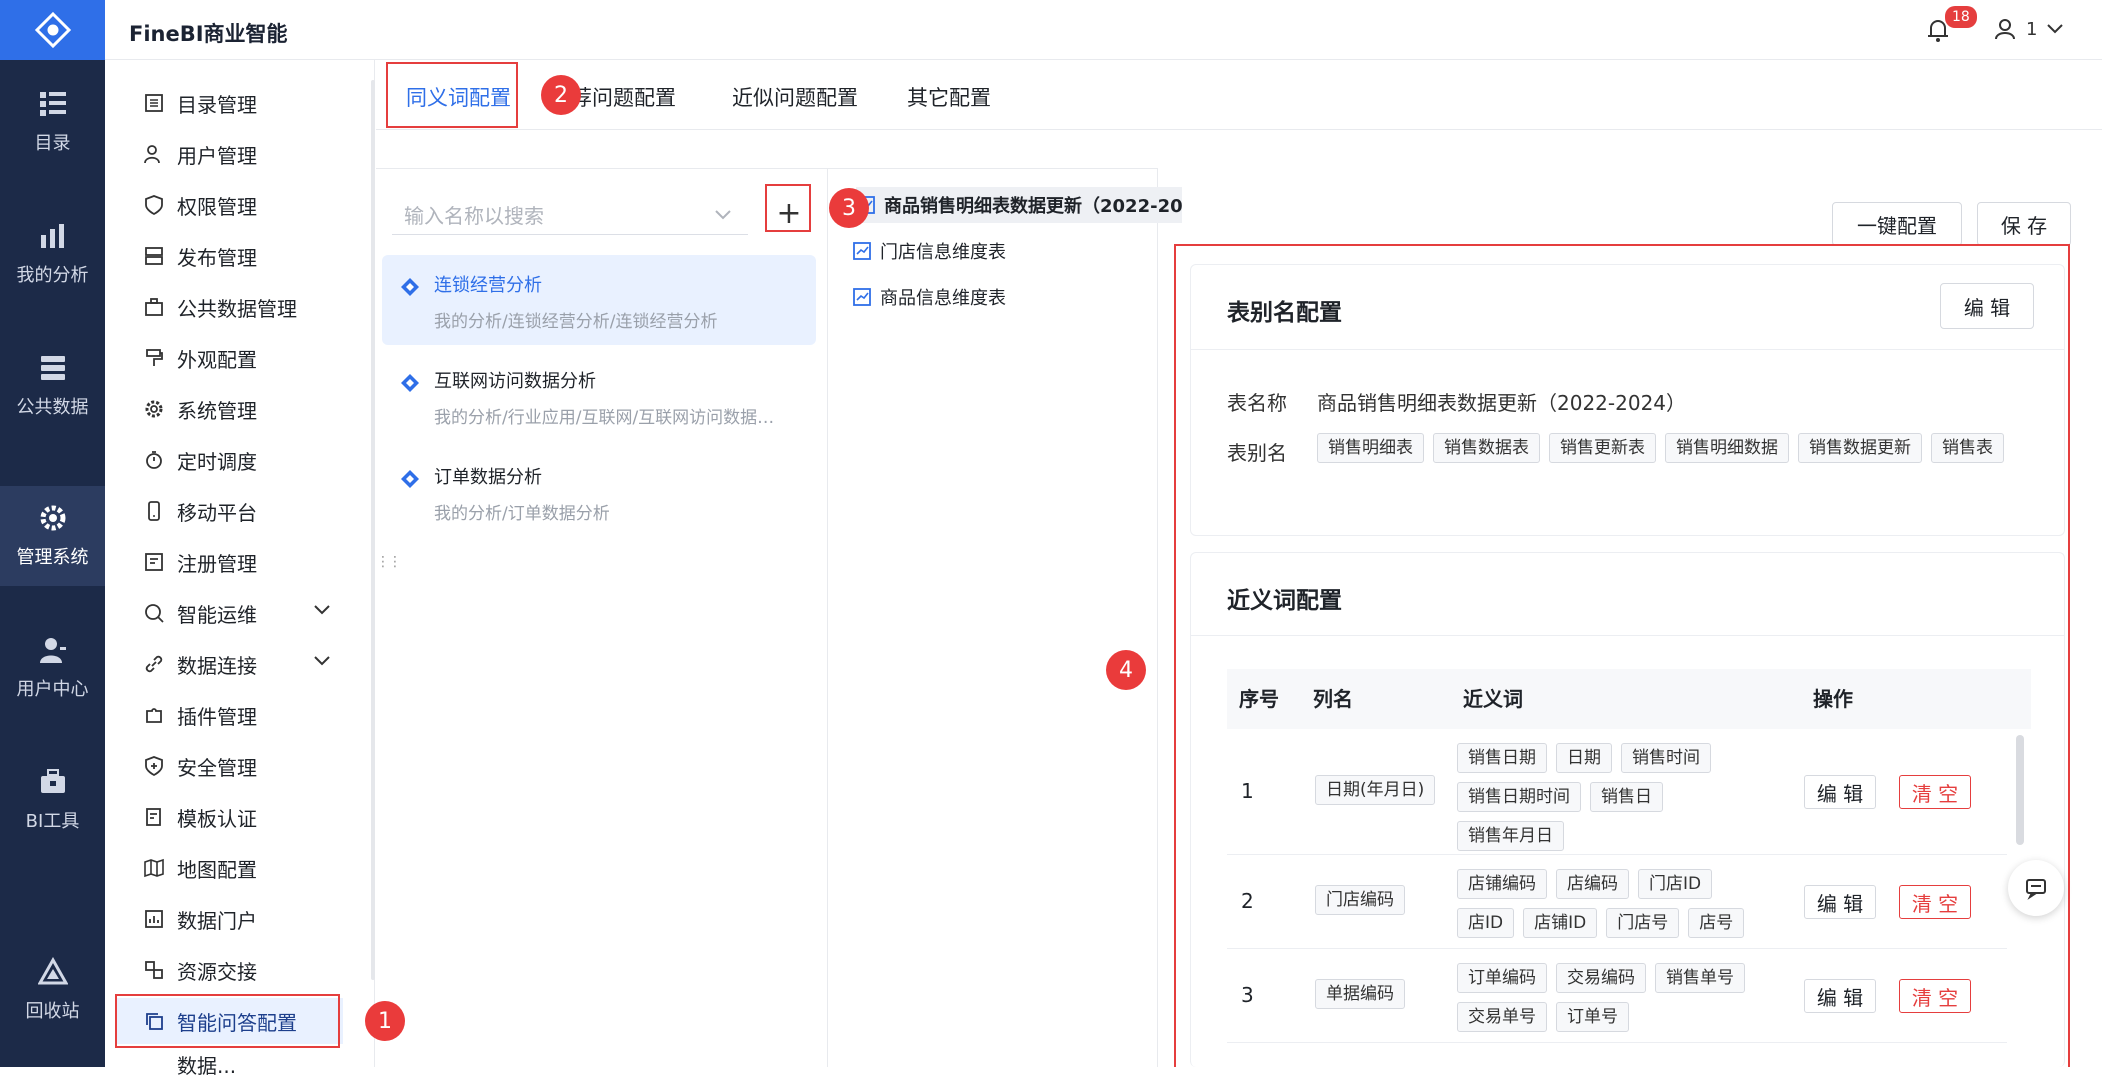 This screenshot has width=2102, height=1079. I want to click on sidebar-item-label: 目录管理, so click(217, 104).